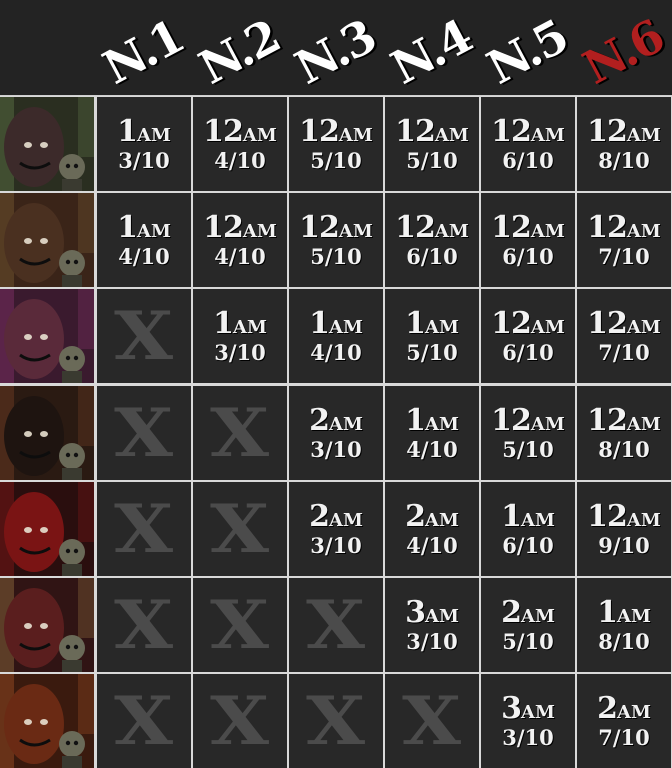 This screenshot has height=768, width=672. Describe the element at coordinates (336, 336) in the screenshot. I see `character-row: X 1AM 3/10 1AM 4/10 1AM 5/10 12AM 6/10 12AM 7/10` at that location.